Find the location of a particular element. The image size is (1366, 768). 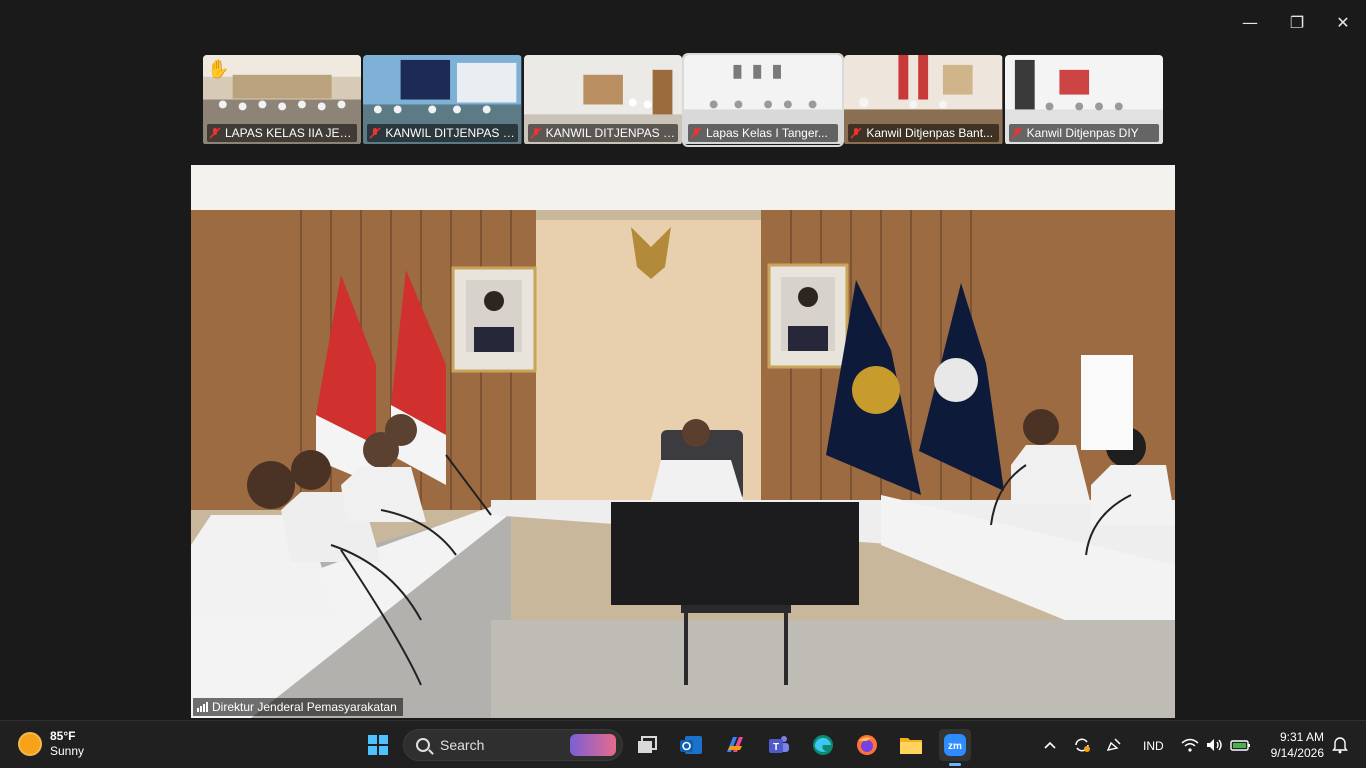

taskbar-search-box: Search is located at coordinates (513, 745).